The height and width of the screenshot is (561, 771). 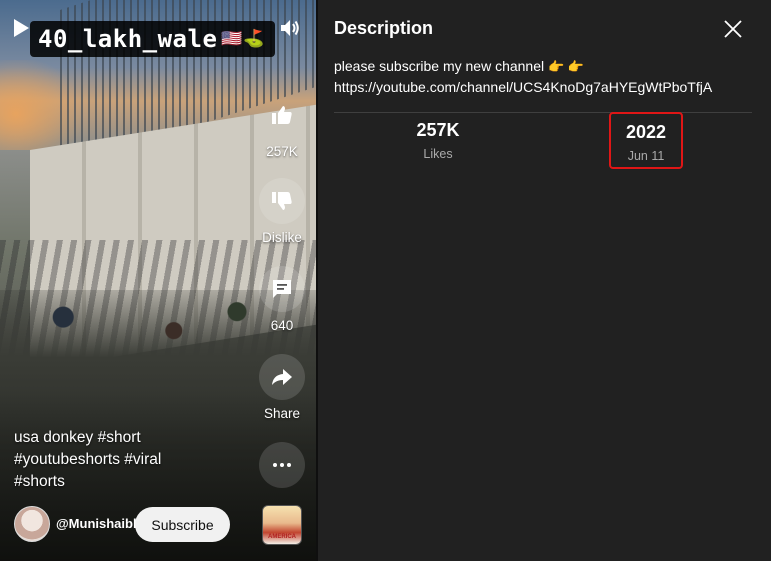 What do you see at coordinates (282, 289) in the screenshot?
I see `comment-icon` at bounding box center [282, 289].